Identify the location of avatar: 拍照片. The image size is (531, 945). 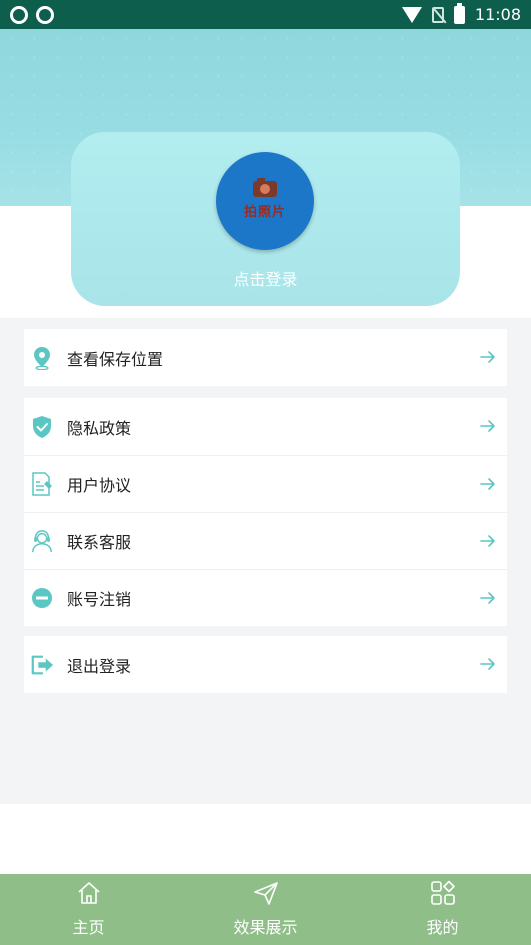
(265, 201).